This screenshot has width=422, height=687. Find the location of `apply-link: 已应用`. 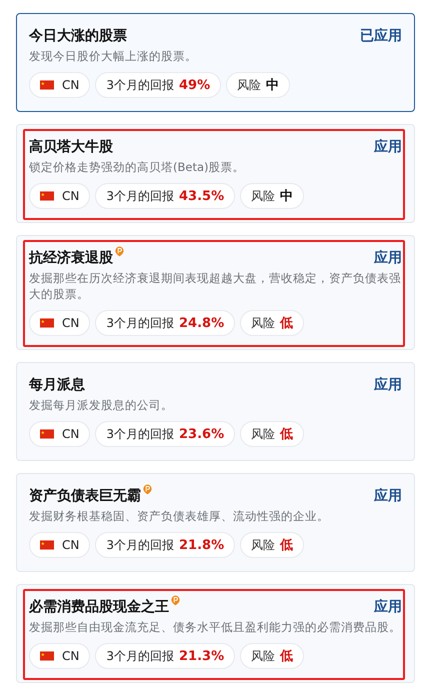

apply-link: 已应用 is located at coordinates (381, 36).